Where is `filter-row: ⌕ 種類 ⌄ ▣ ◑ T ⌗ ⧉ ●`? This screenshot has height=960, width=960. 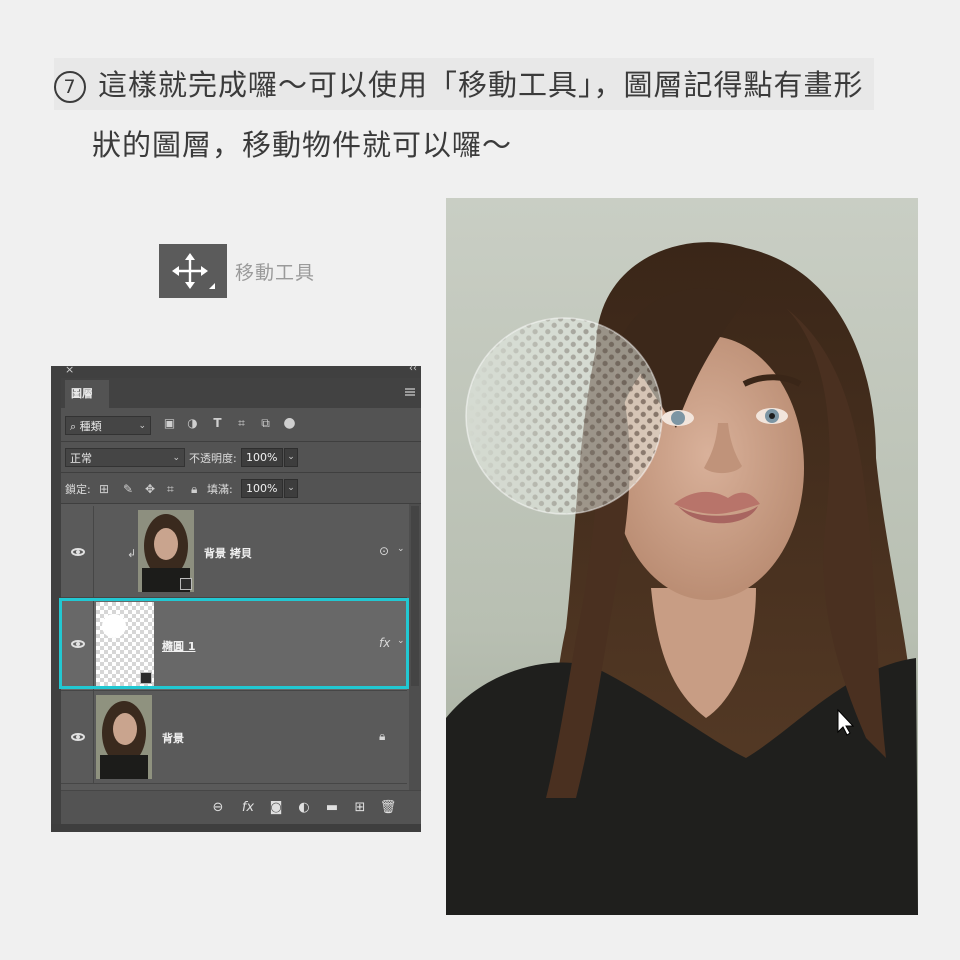 filter-row: ⌕ 種類 ⌄ ▣ ◑ T ⌗ ⧉ ● is located at coordinates (241, 425).